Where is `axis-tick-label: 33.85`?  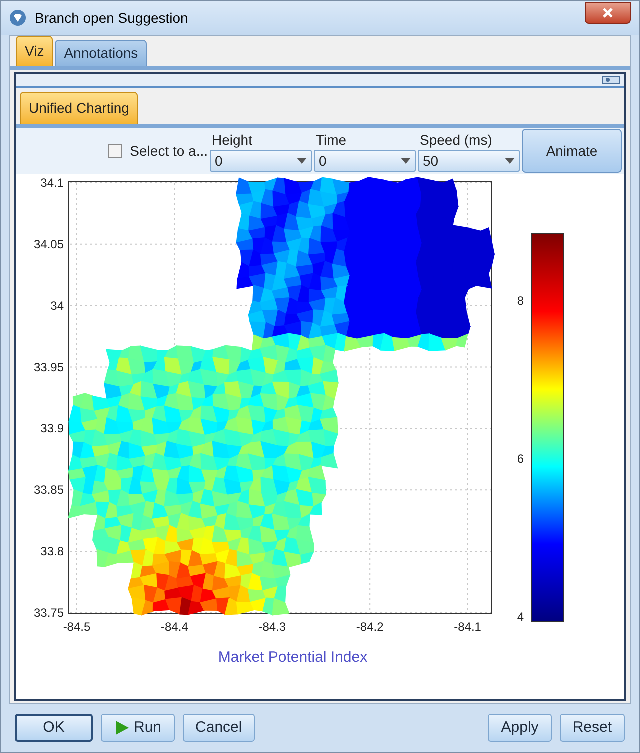 axis-tick-label: 33.85 is located at coordinates (49, 490).